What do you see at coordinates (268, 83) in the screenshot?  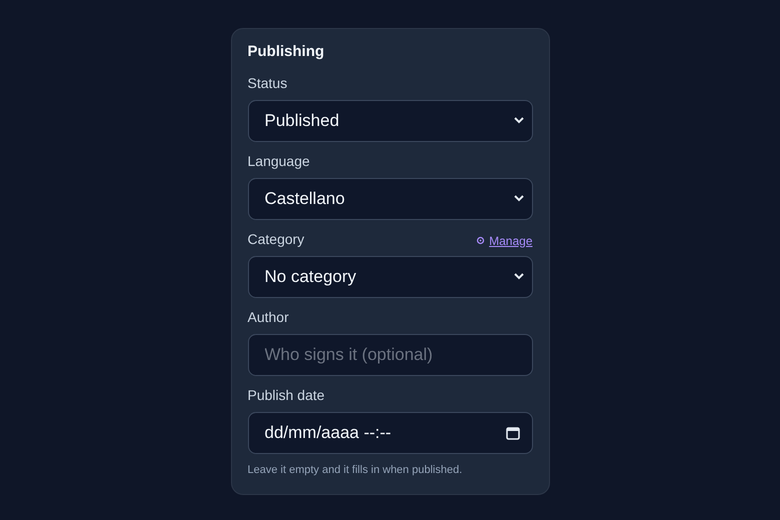 I see `field-label: Status` at bounding box center [268, 83].